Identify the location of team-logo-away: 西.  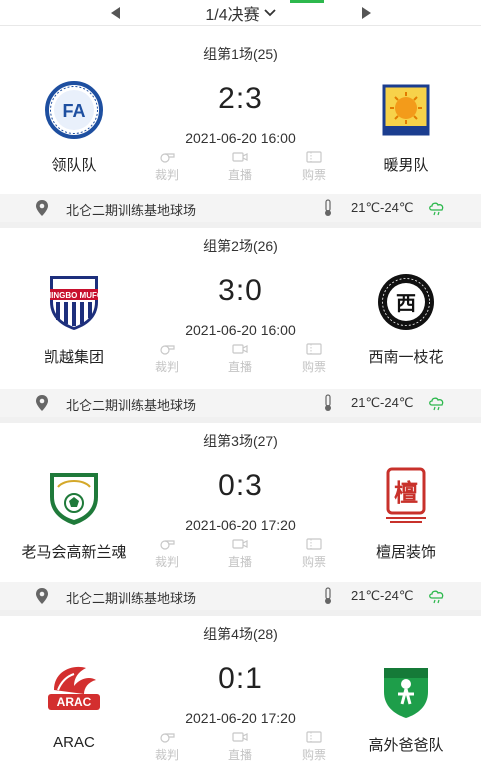
(406, 302).